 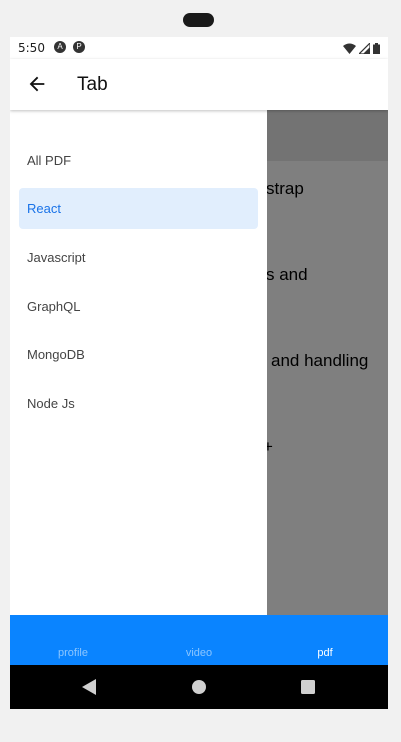 What do you see at coordinates (92, 84) in the screenshot?
I see `page-title: Tab` at bounding box center [92, 84].